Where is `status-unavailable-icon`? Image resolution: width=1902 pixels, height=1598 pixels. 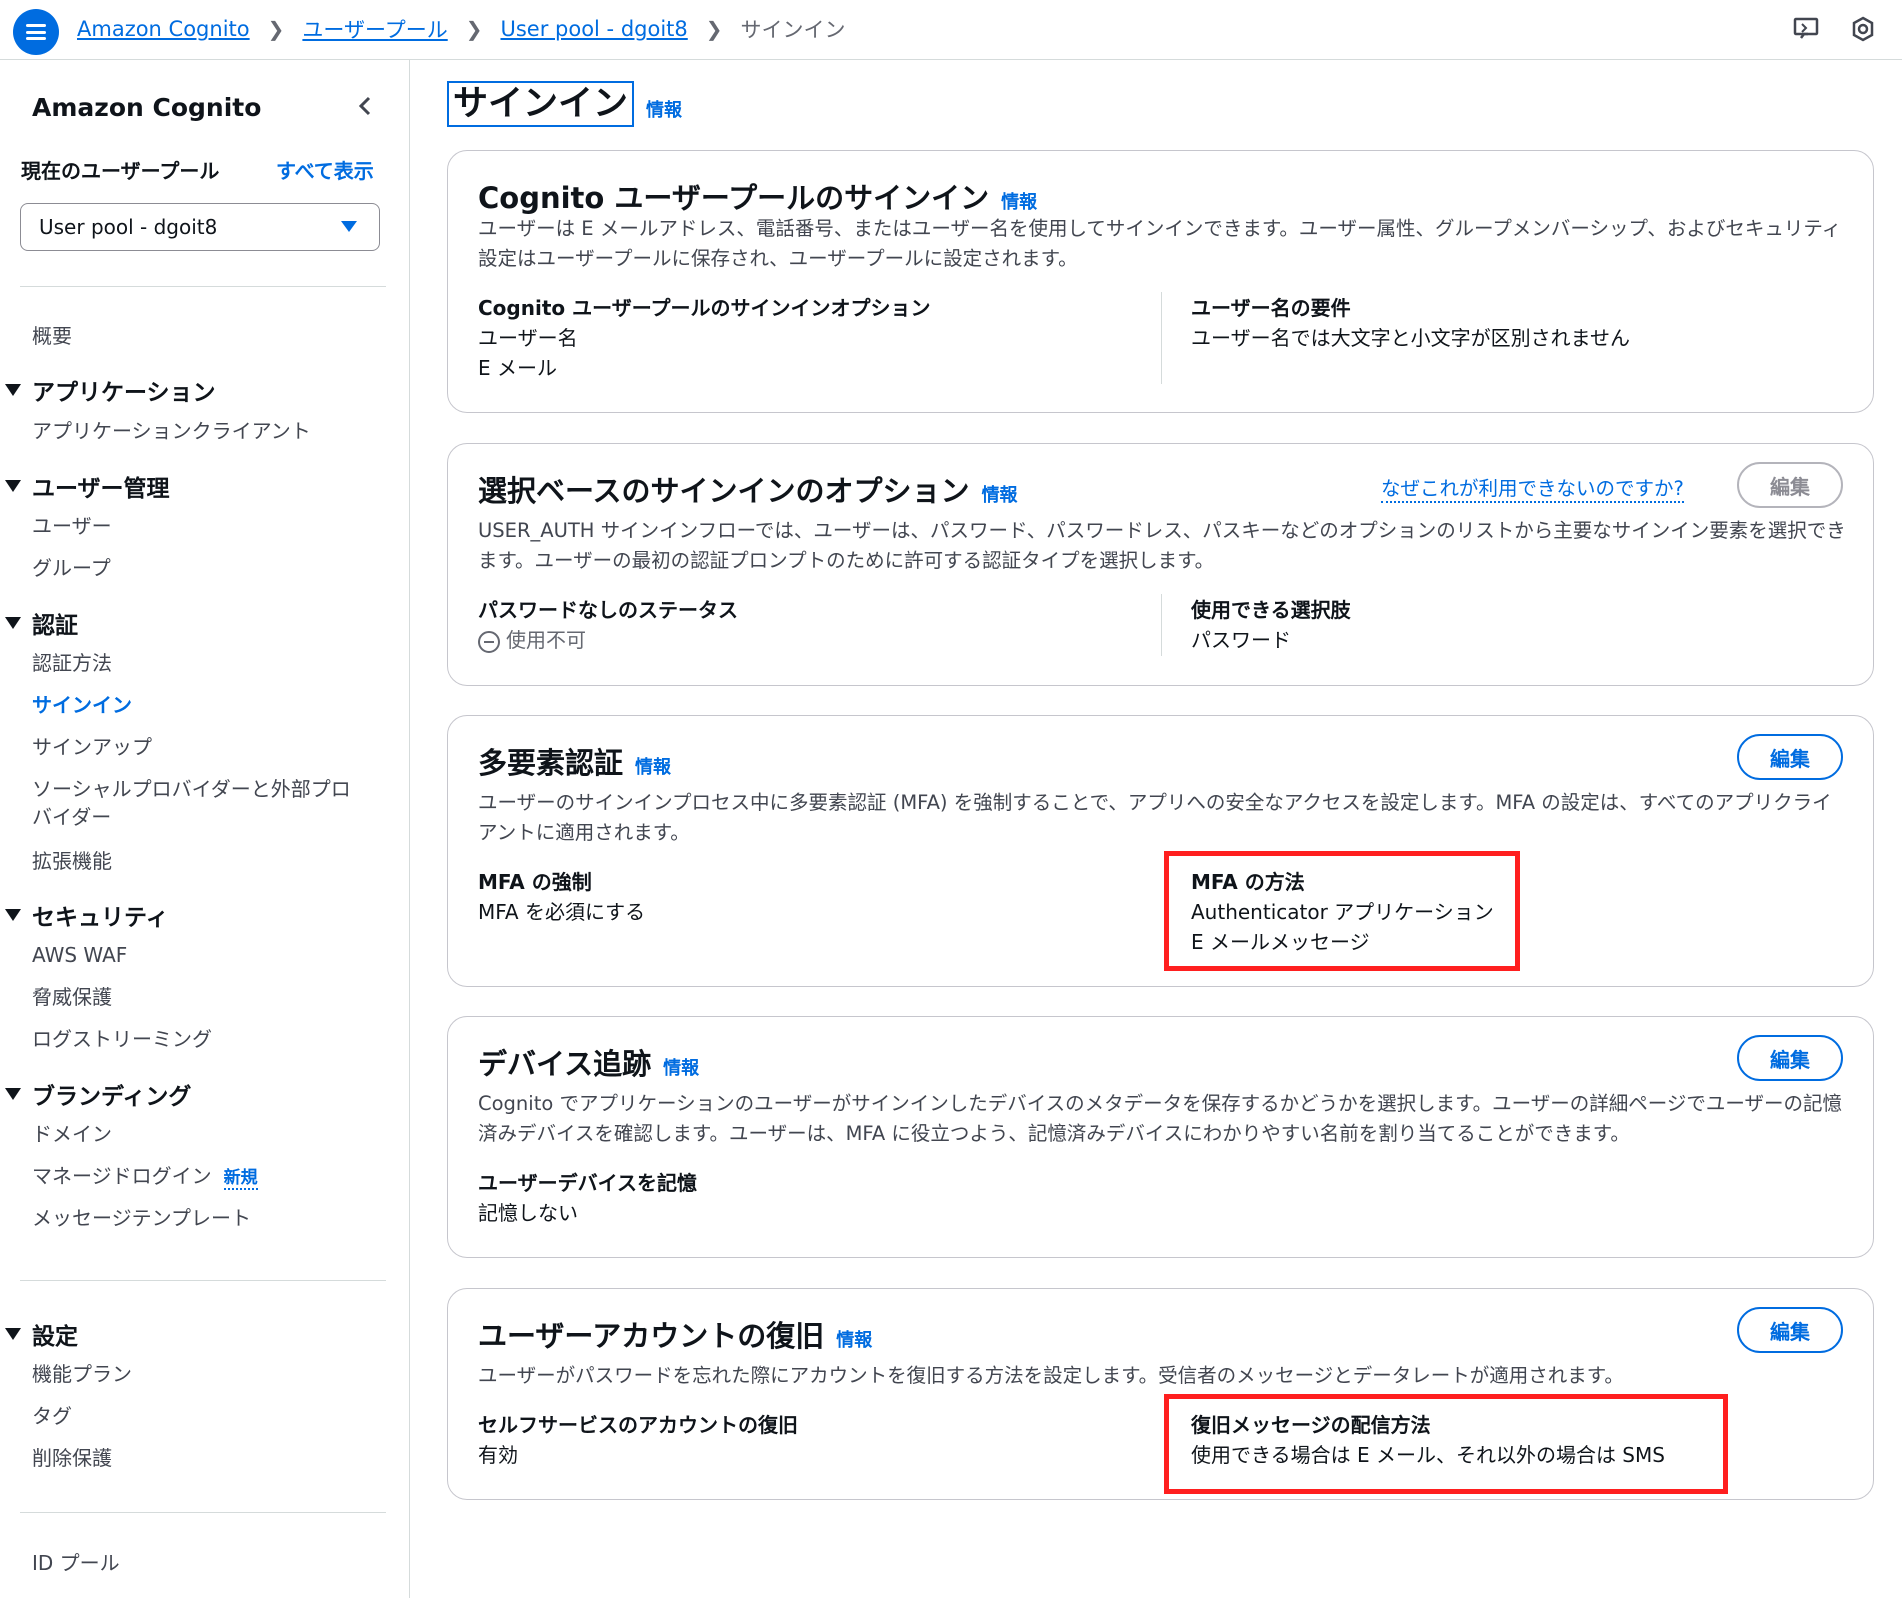
status-unavailable-icon is located at coordinates (489, 641).